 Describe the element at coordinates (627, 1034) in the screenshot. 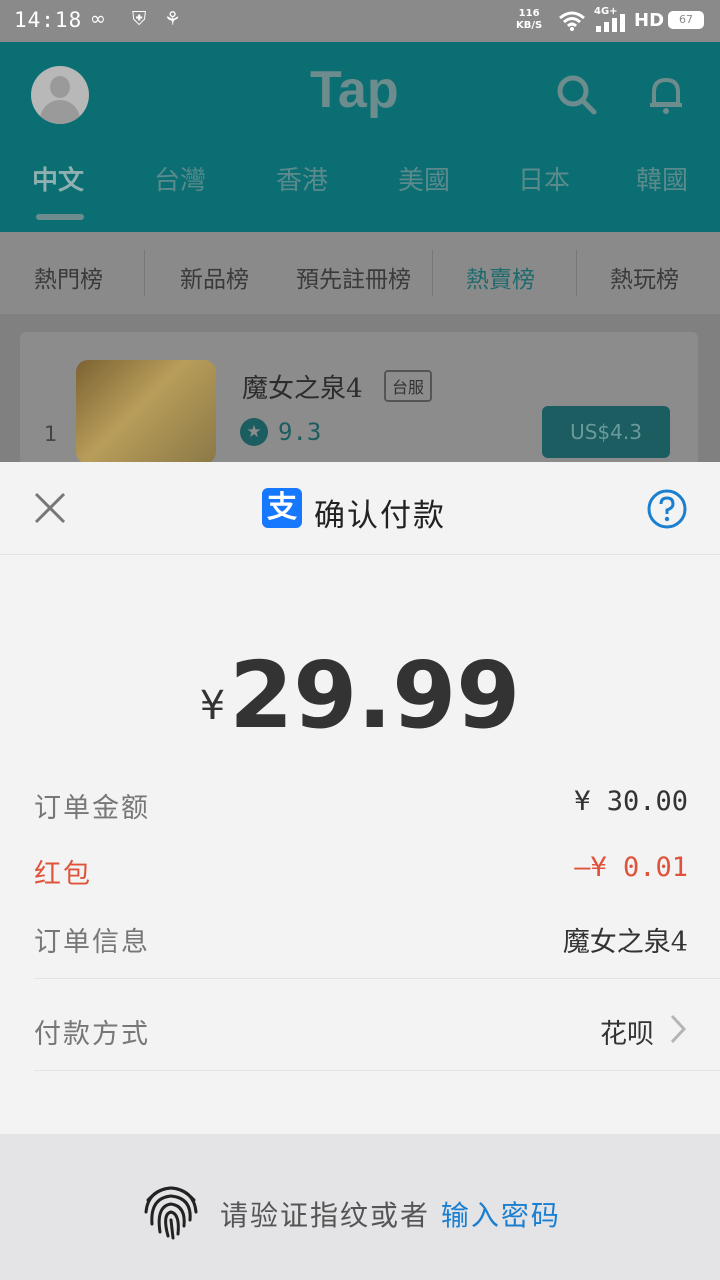

I see `payment-method-value: 花呗` at that location.